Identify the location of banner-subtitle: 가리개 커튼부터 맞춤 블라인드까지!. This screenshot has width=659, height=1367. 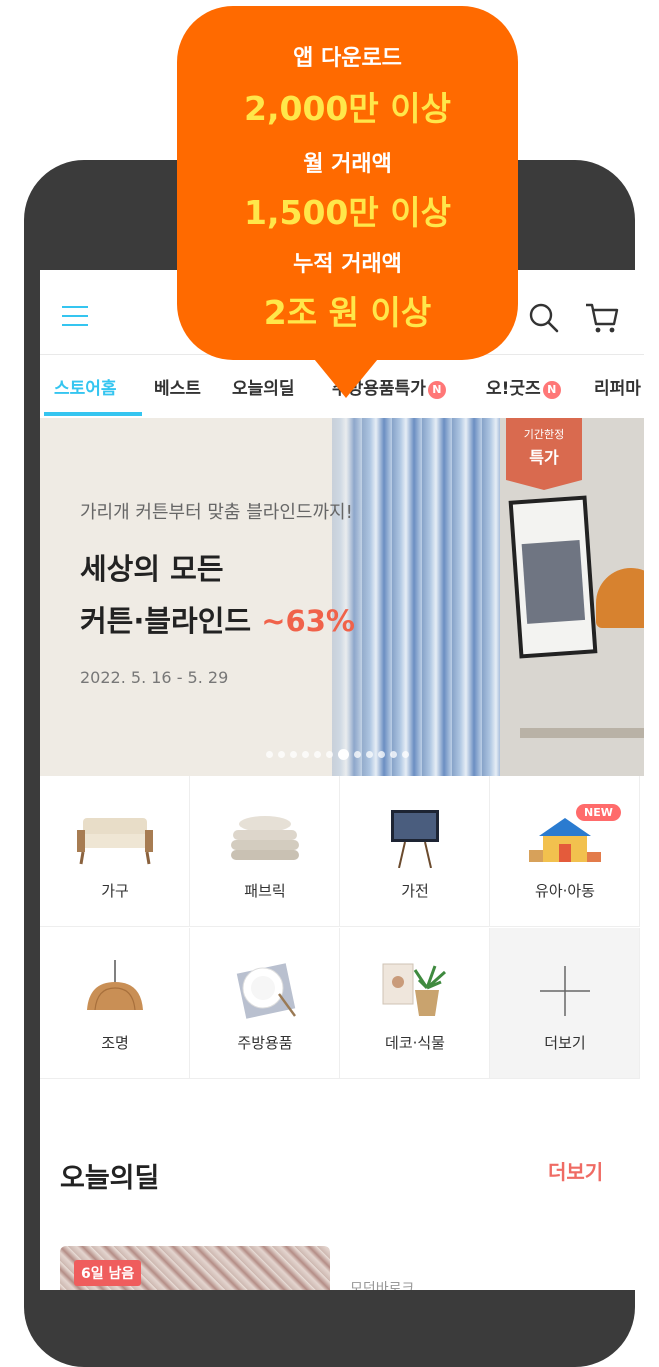
(216, 512).